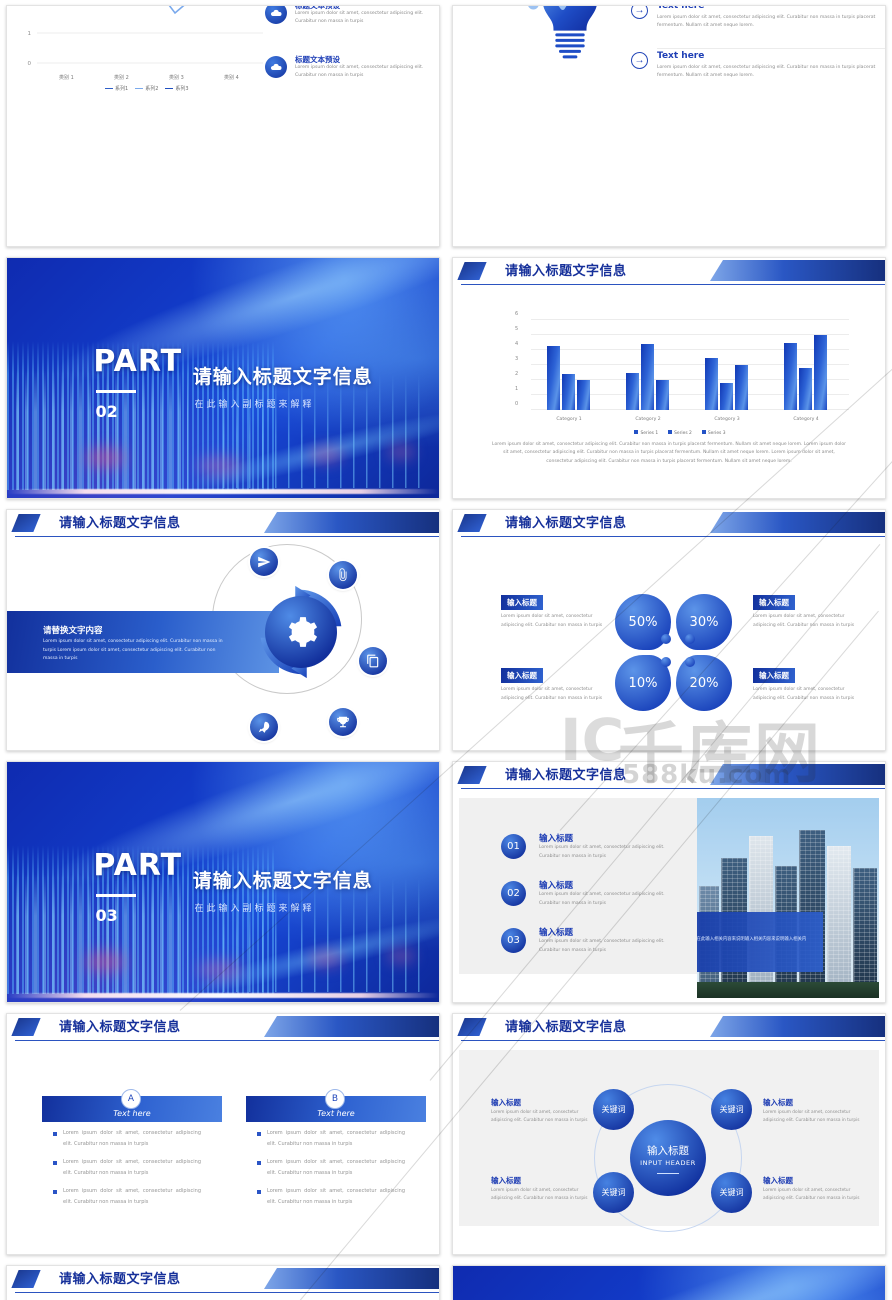 The height and width of the screenshot is (1300, 892). I want to click on cycle-node-paper-plane, so click(264, 562).